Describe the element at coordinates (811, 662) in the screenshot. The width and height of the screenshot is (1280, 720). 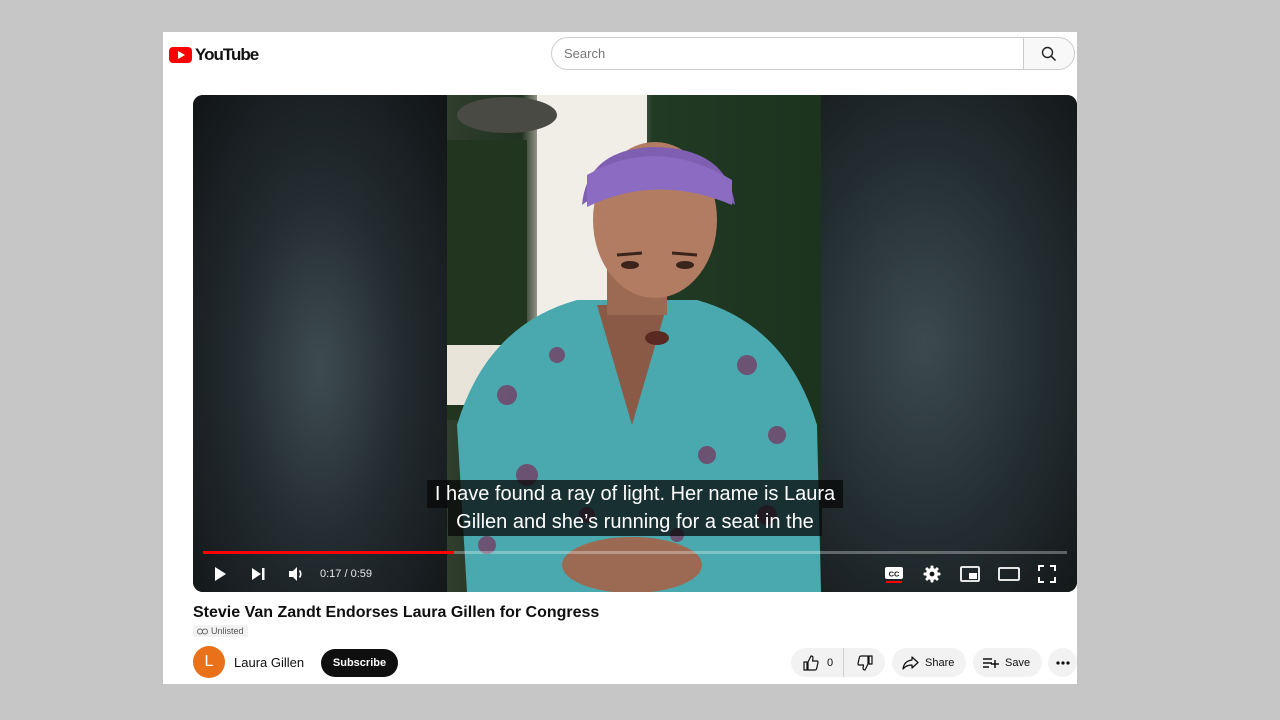
I see `like-icon` at that location.